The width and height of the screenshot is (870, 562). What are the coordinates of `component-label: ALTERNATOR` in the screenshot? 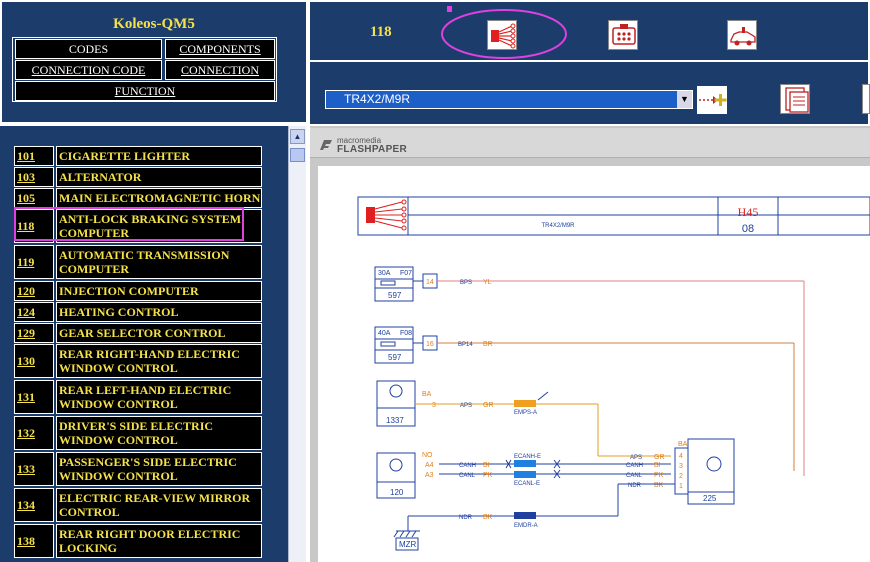 It's located at (159, 177).